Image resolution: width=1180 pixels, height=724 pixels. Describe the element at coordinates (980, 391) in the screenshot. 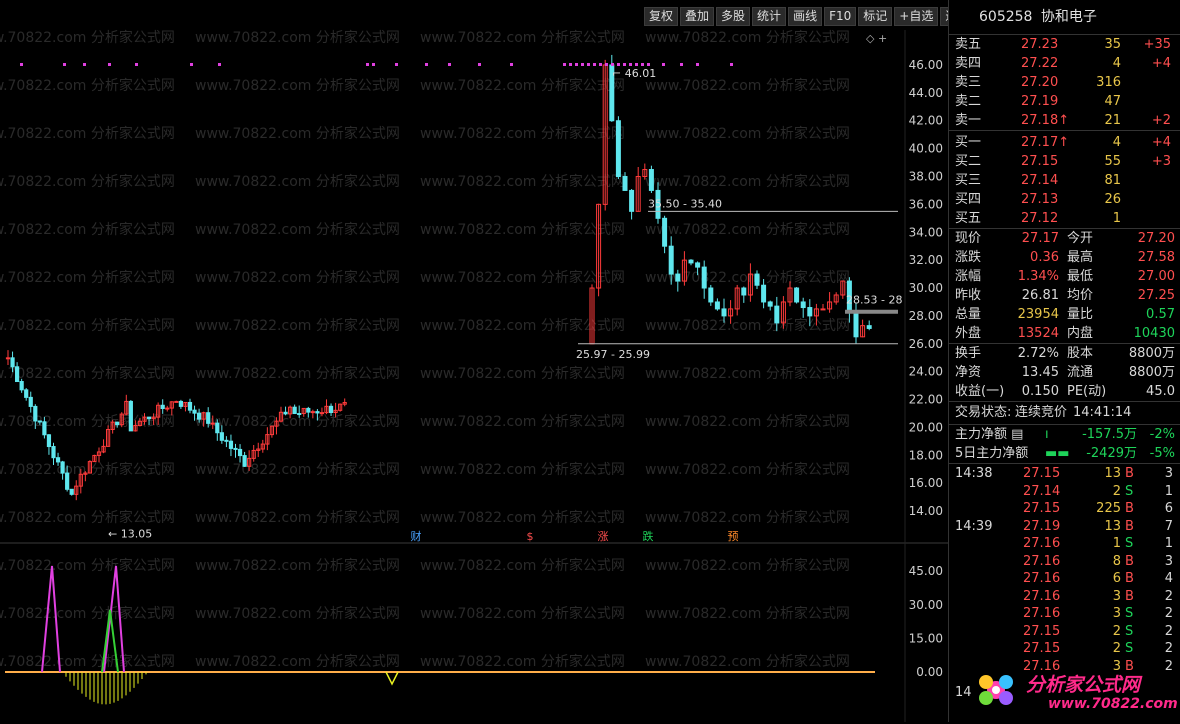

I see `fund-label: 收益(一)` at that location.